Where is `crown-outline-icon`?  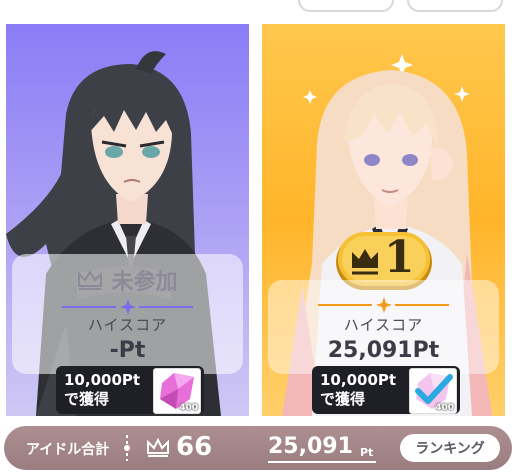
crown-outline-icon is located at coordinates (90, 280).